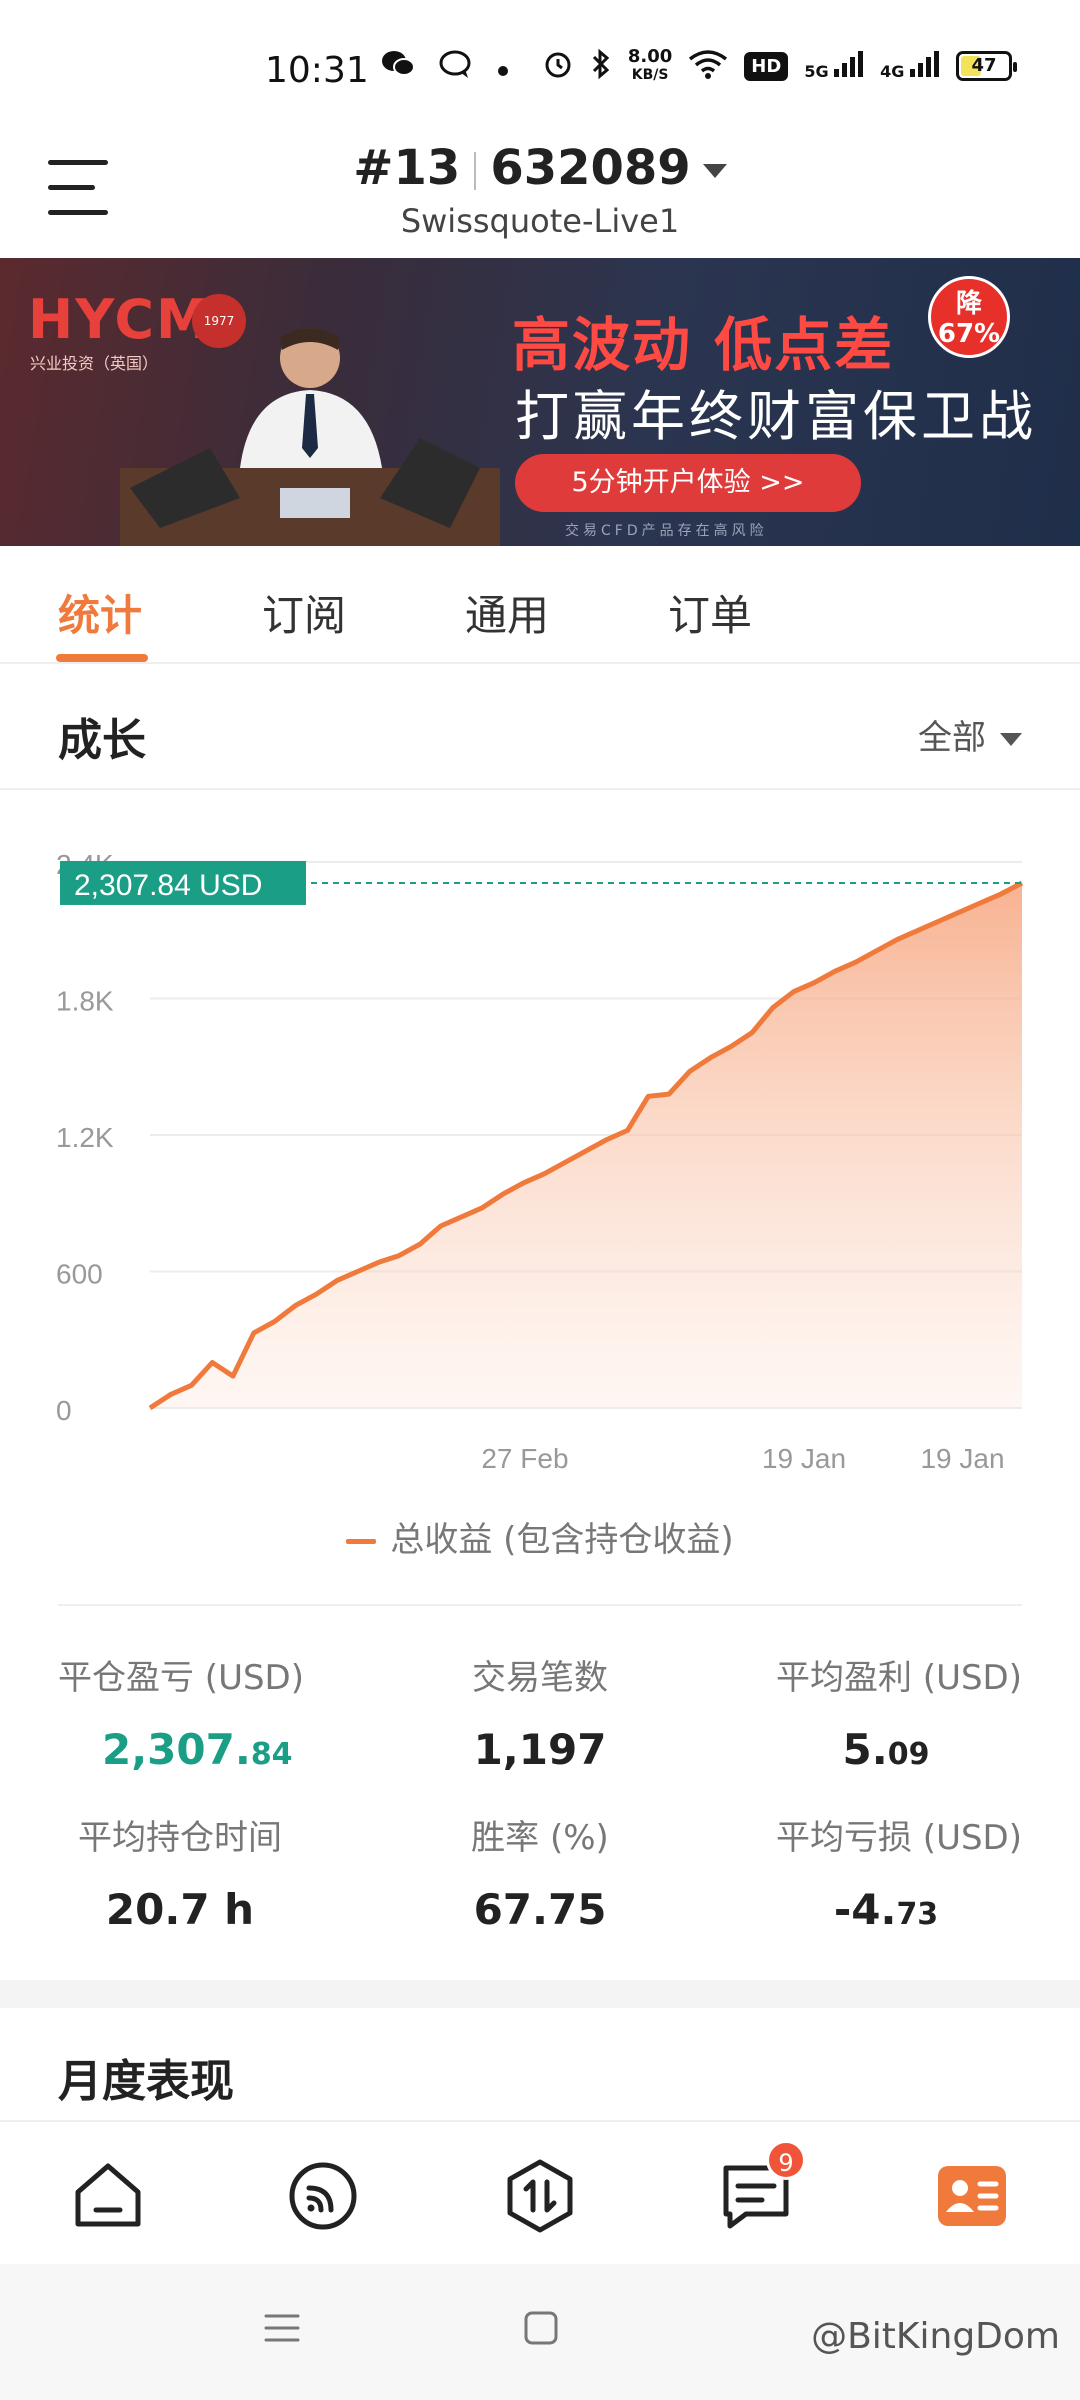  Describe the element at coordinates (540, 1872) in the screenshot. I see `stat-item: 胜率 (%) 67.75` at that location.